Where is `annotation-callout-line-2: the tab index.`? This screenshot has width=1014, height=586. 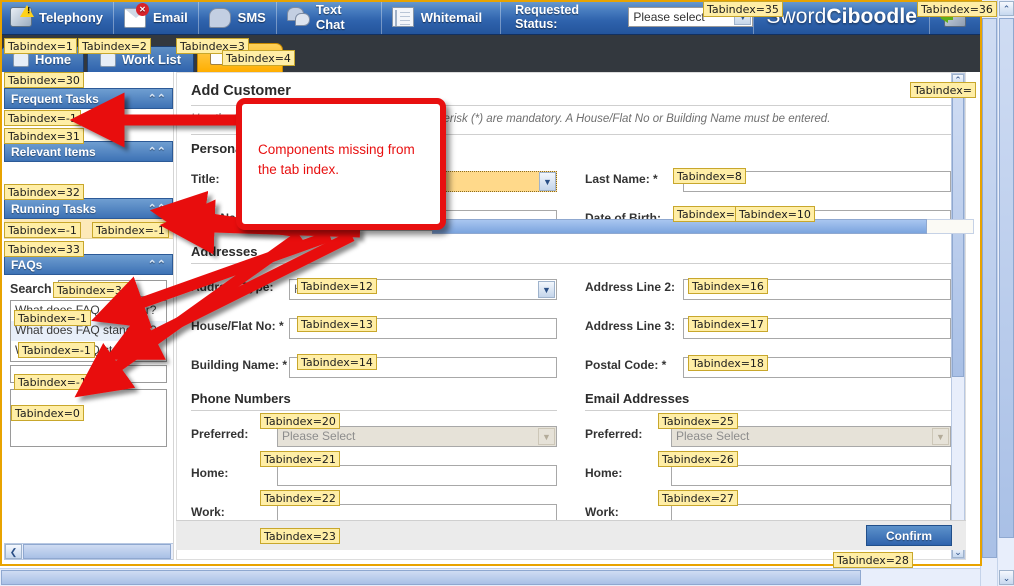
annotation-callout-line-2: the tab index. is located at coordinates (299, 169).